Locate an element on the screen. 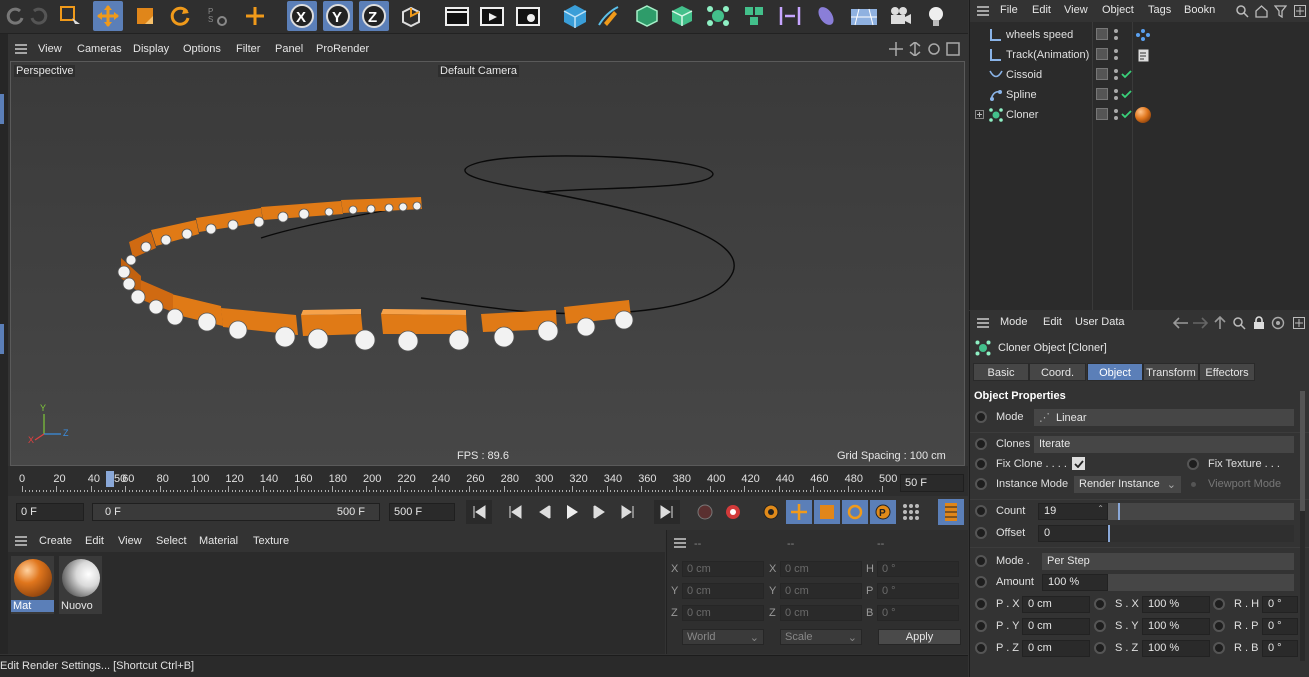  fix-clone-checkbox is located at coordinates (1078, 463).